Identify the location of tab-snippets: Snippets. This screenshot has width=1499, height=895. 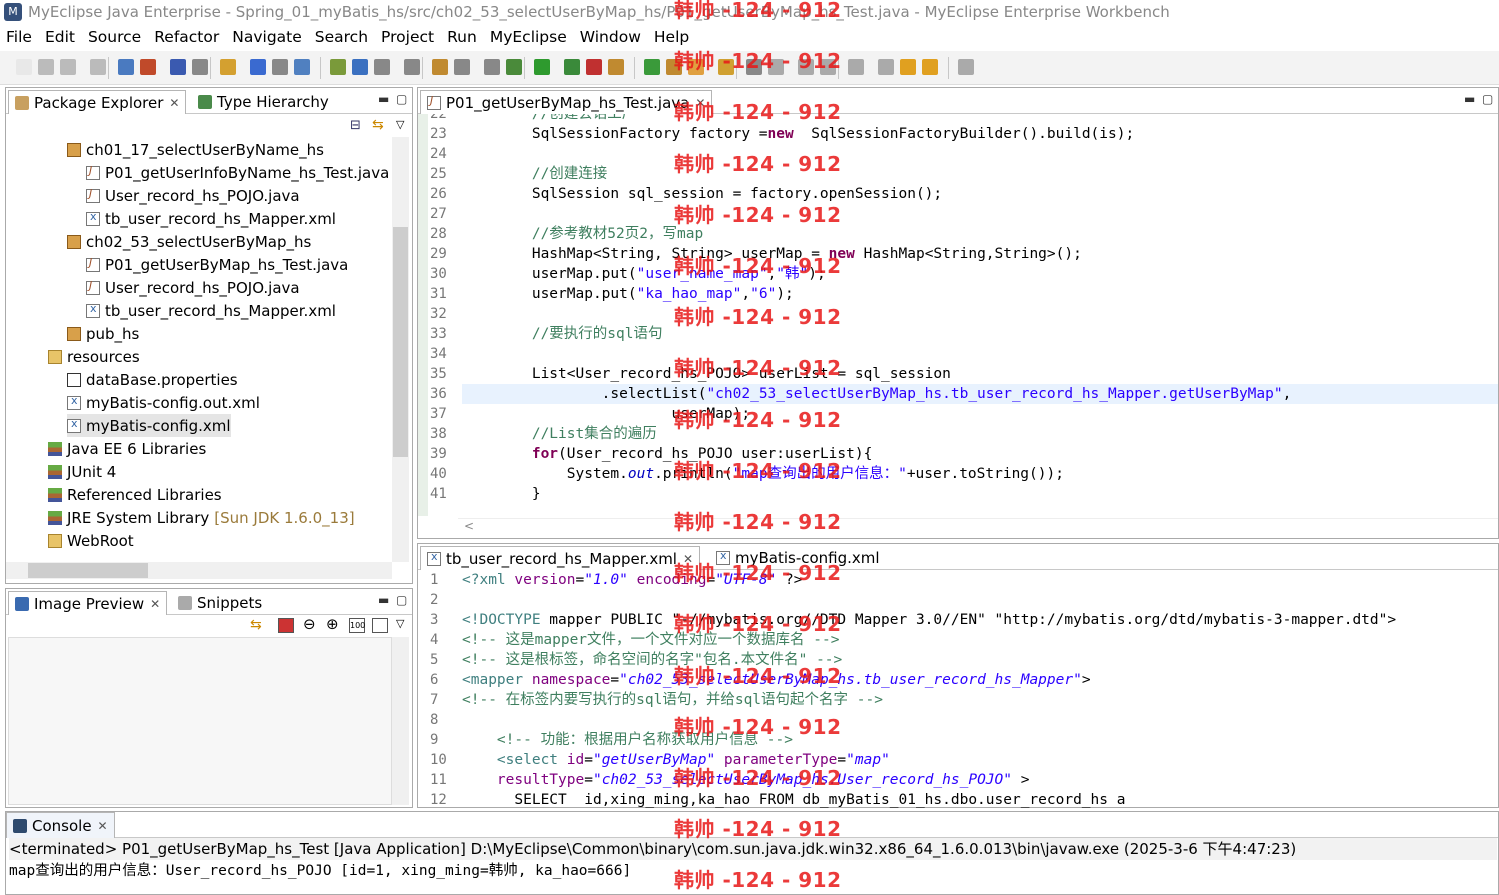
(220, 603).